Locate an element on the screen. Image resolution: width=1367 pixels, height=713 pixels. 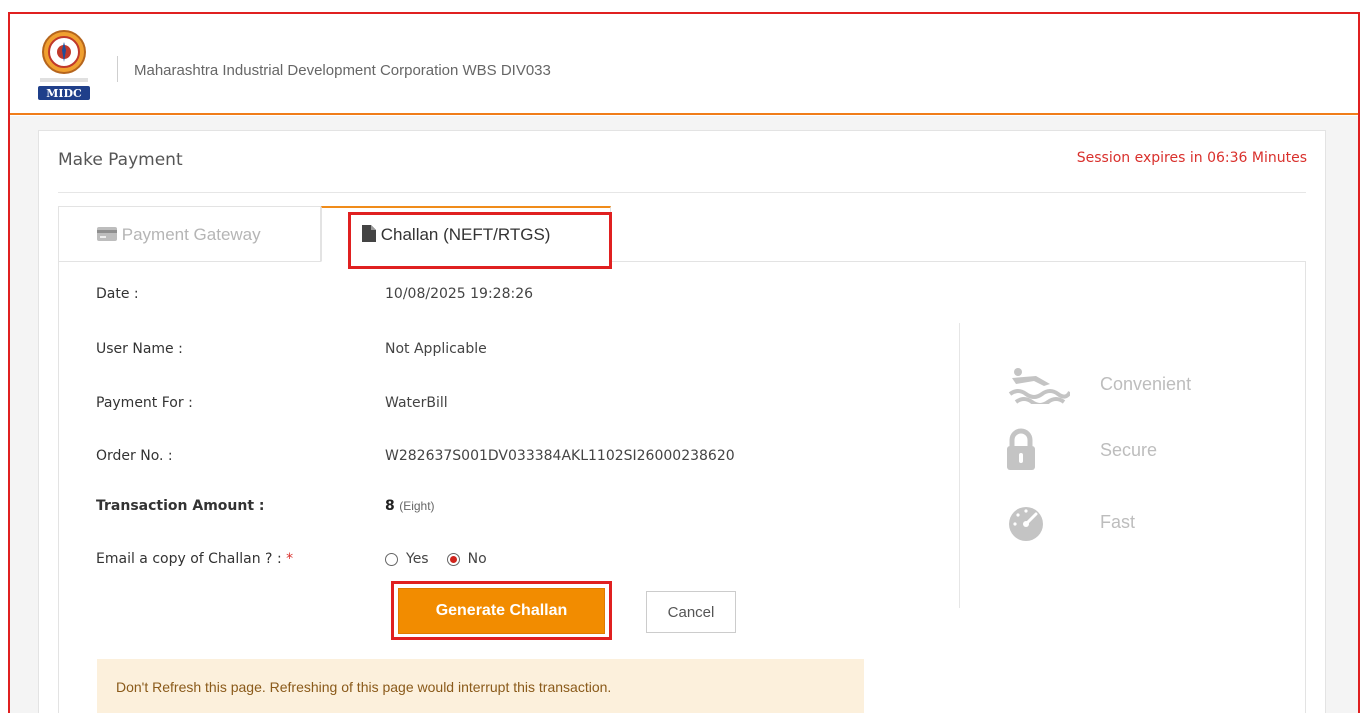
title-divider is located at coordinates (682, 192).